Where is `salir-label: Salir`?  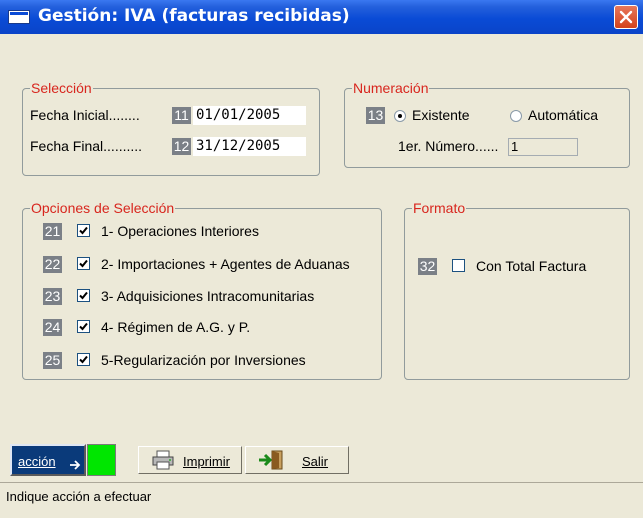
salir-label: Salir is located at coordinates (315, 461).